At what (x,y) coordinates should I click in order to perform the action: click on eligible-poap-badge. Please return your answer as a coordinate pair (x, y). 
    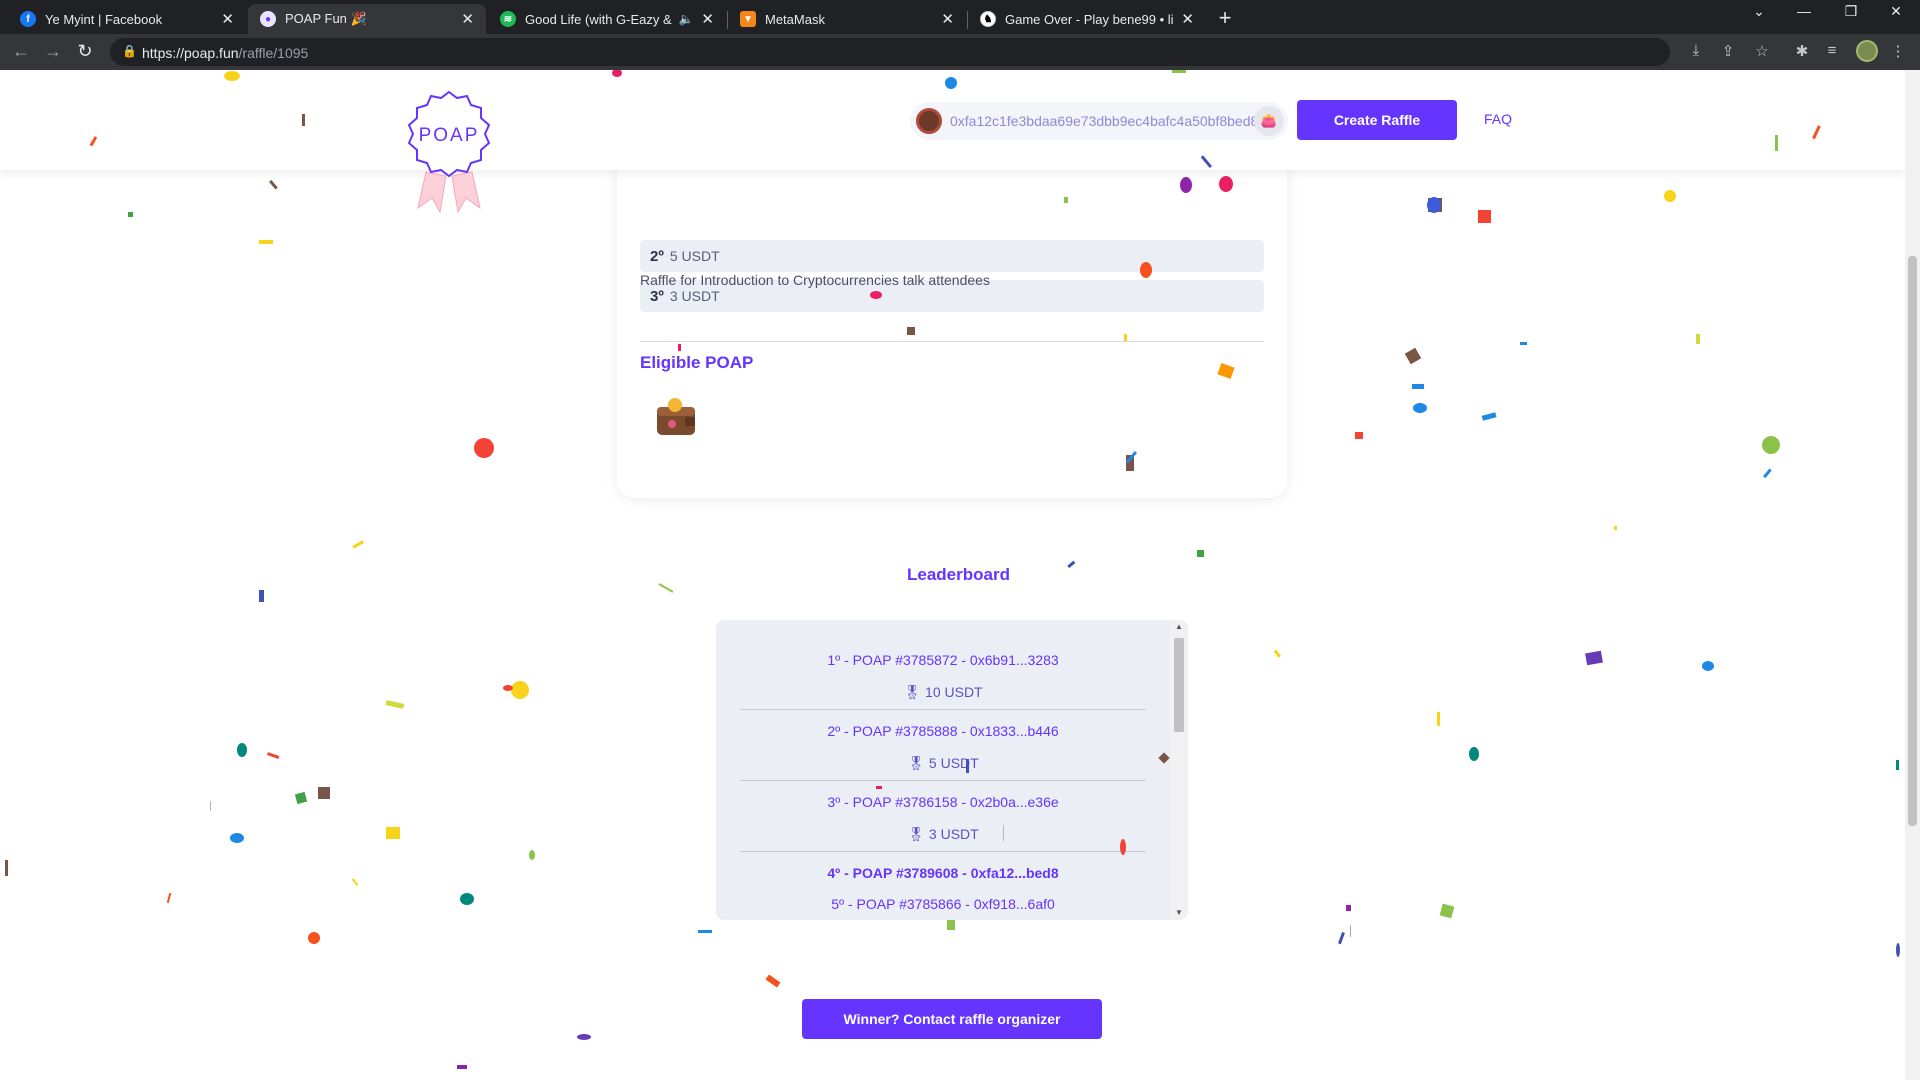
    Looking at the image, I should click on (676, 417).